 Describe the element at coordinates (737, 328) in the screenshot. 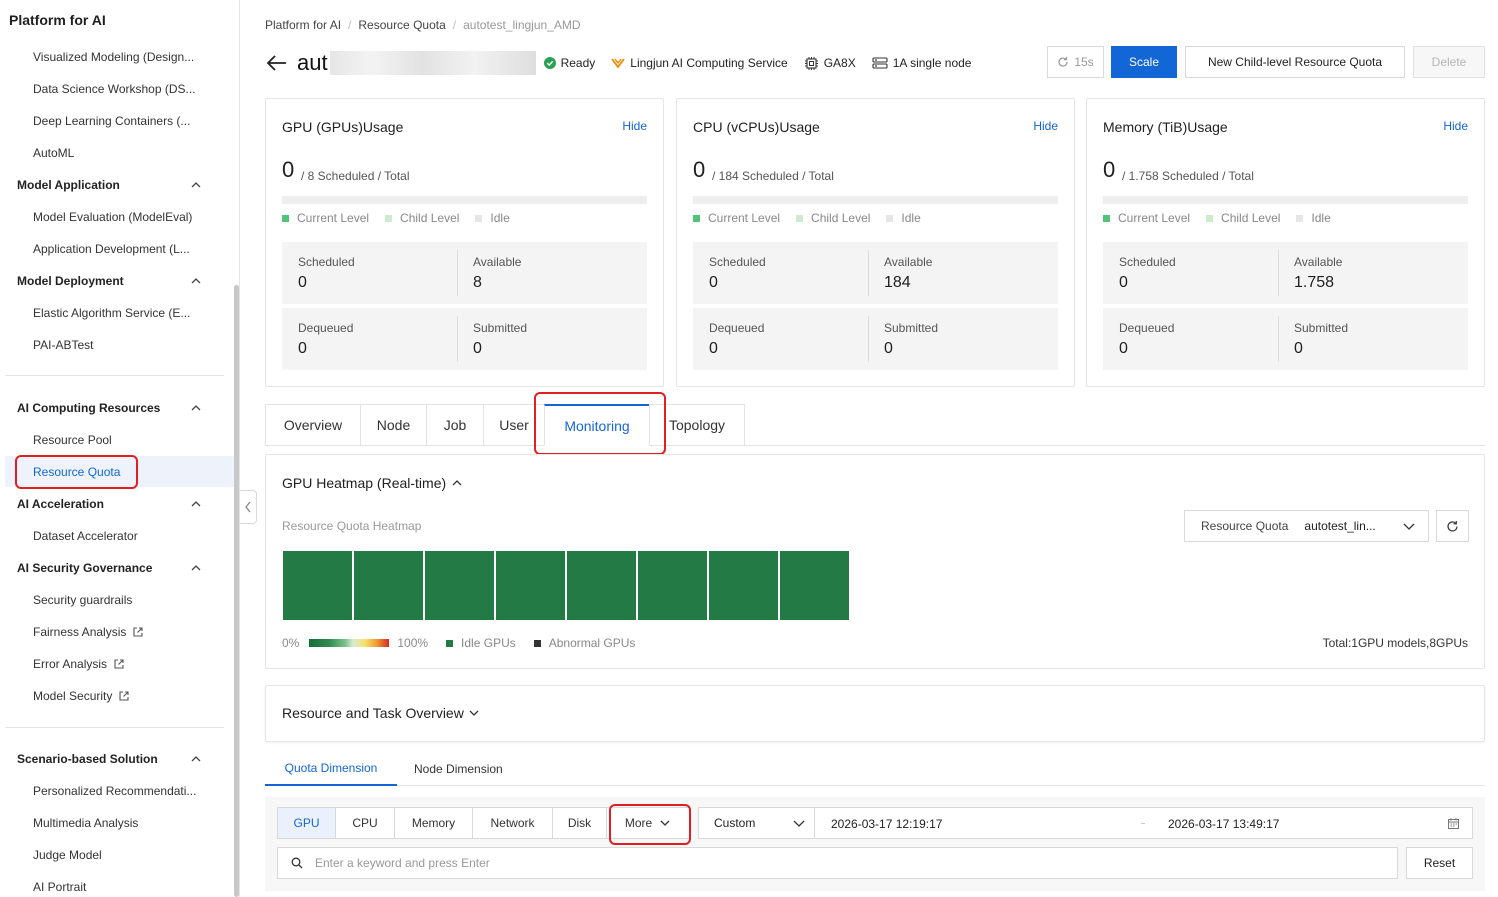

I see `dequeued-label: Dequeued` at that location.